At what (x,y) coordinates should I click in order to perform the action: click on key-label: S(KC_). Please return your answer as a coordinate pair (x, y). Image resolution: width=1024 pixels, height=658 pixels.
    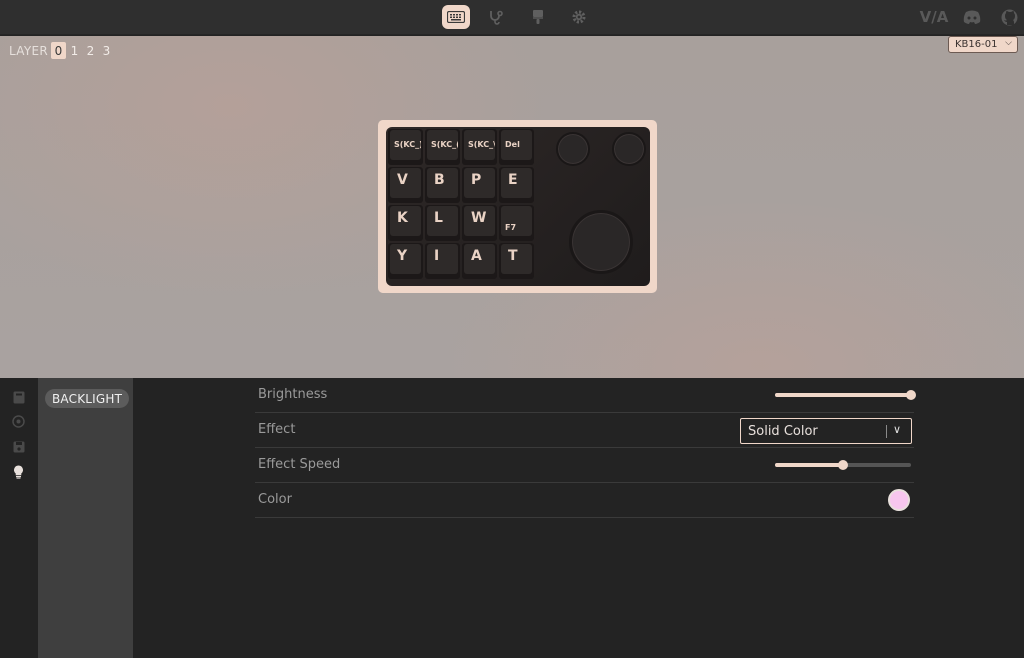
    Looking at the image, I should click on (405, 145).